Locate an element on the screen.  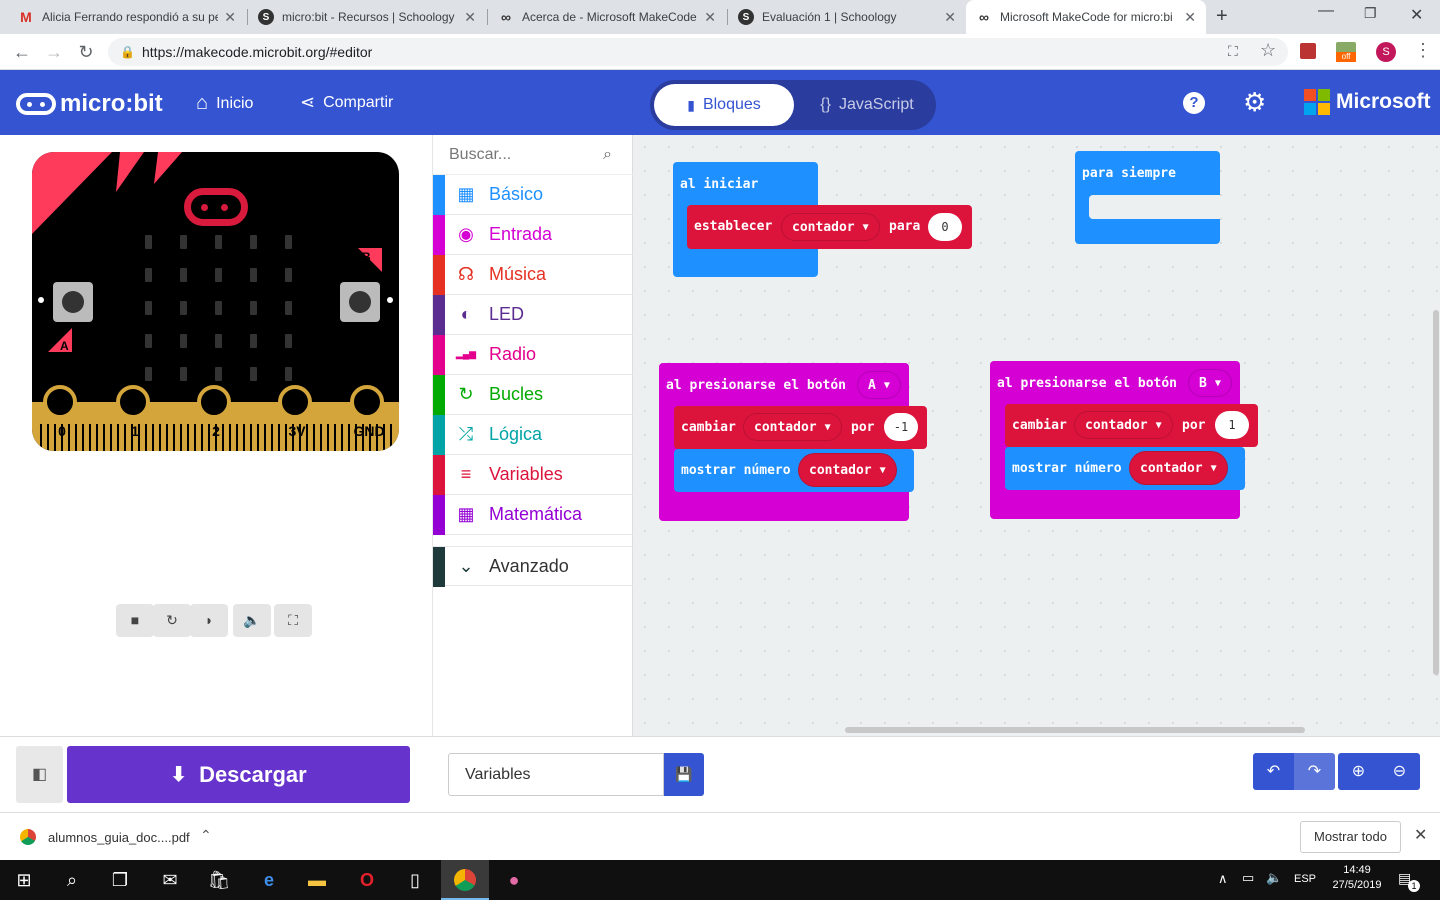
mail-icon: ✉ is located at coordinates (170, 880).